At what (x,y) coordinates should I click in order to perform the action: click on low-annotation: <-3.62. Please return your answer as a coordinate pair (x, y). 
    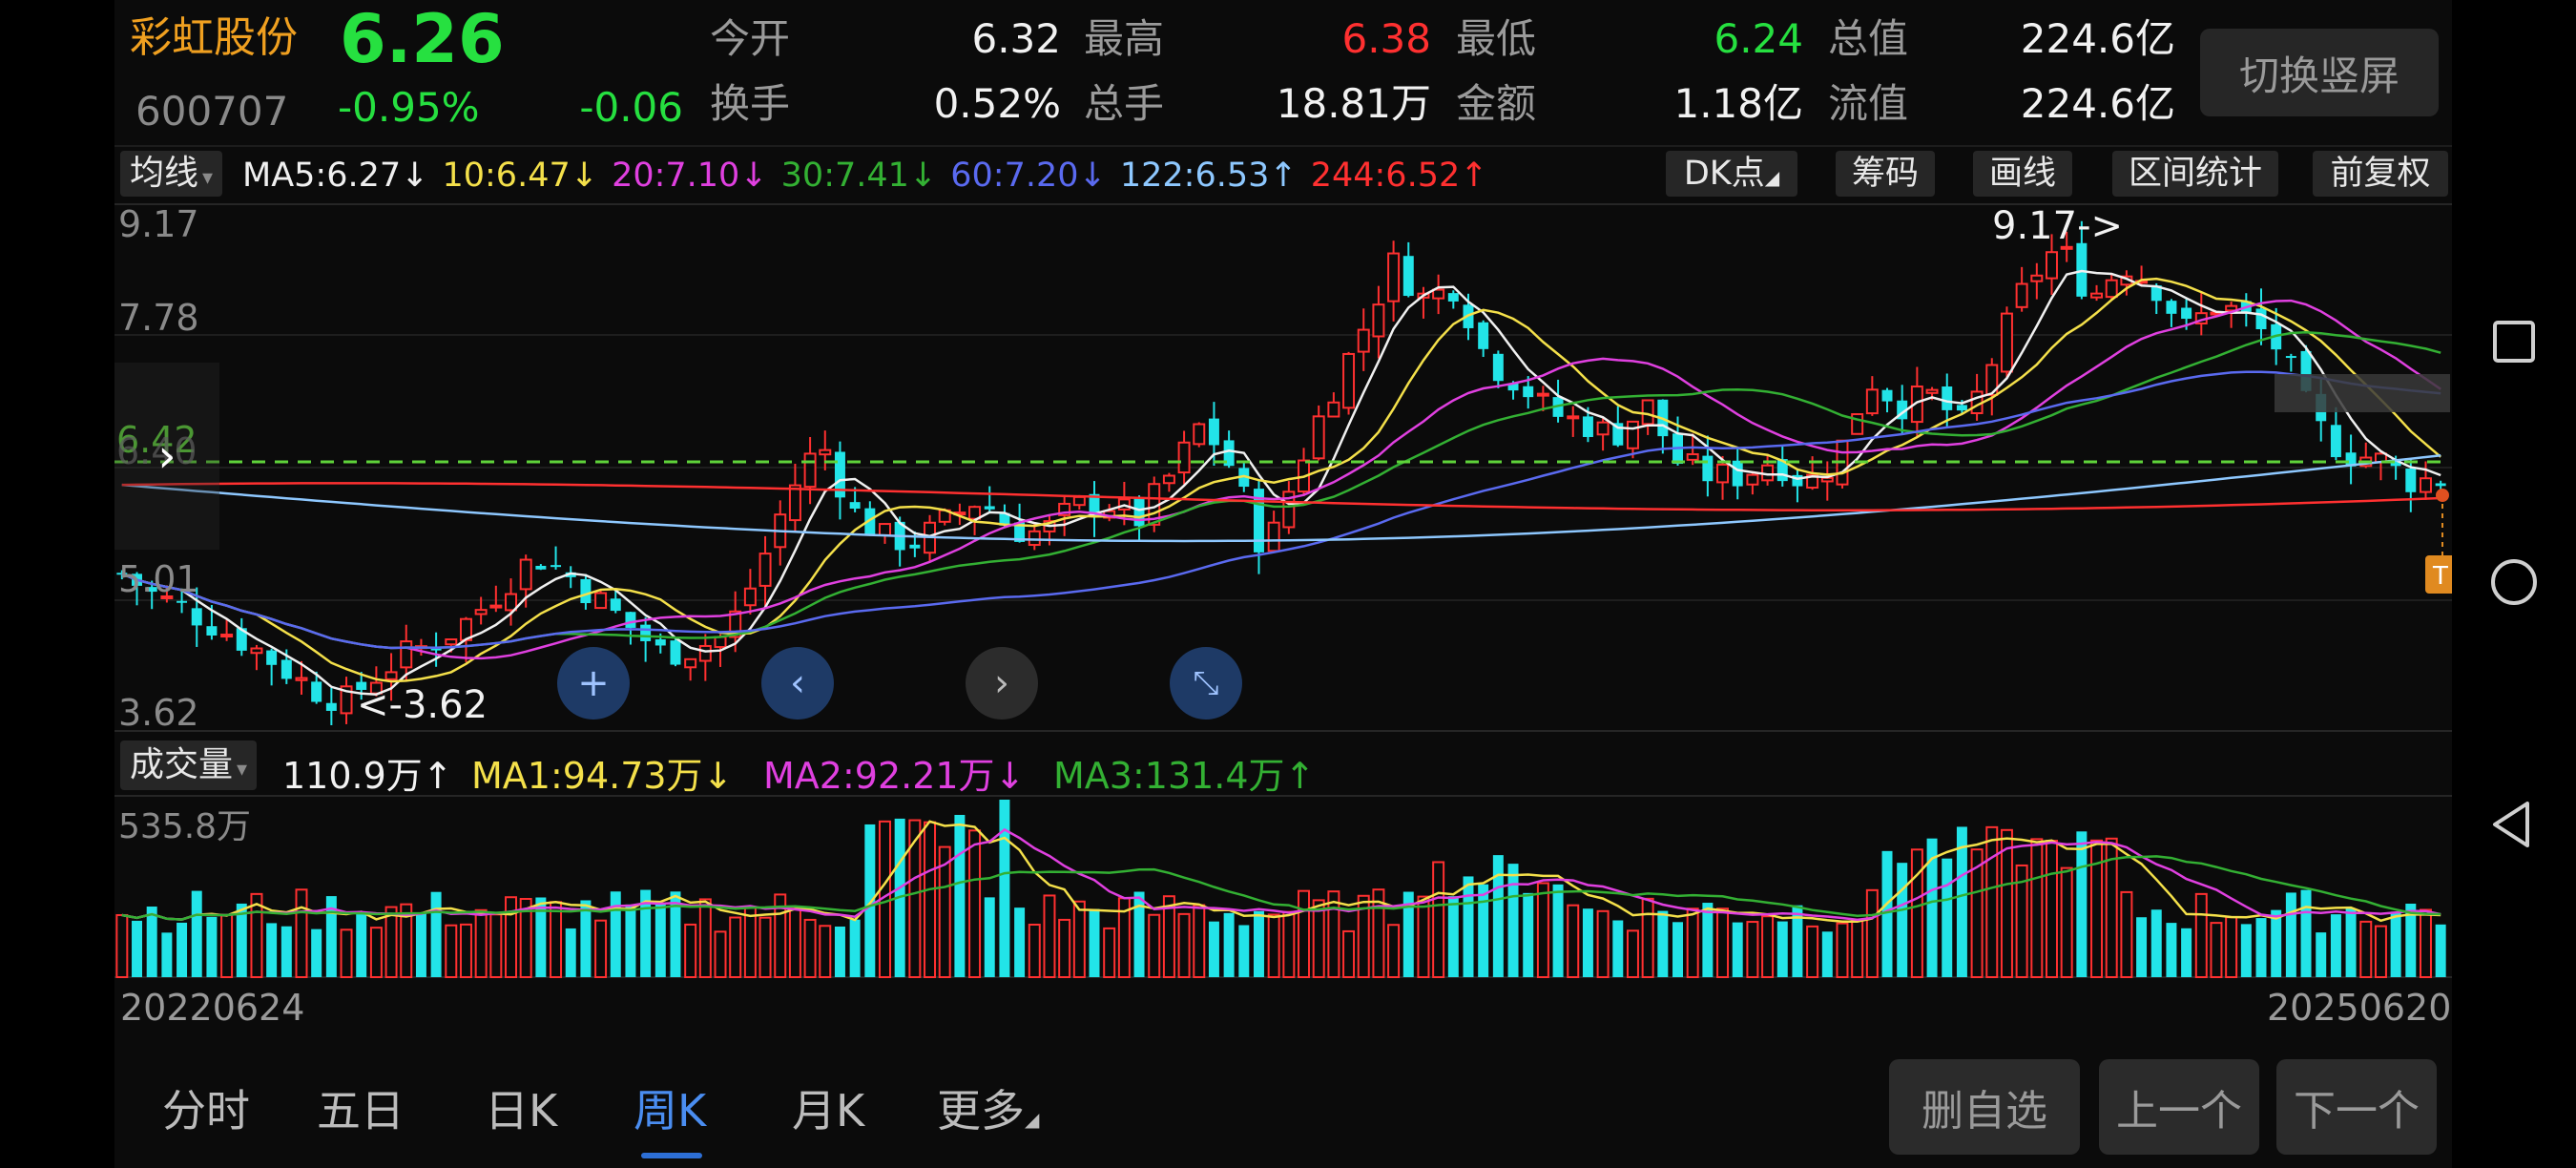
    Looking at the image, I should click on (422, 705).